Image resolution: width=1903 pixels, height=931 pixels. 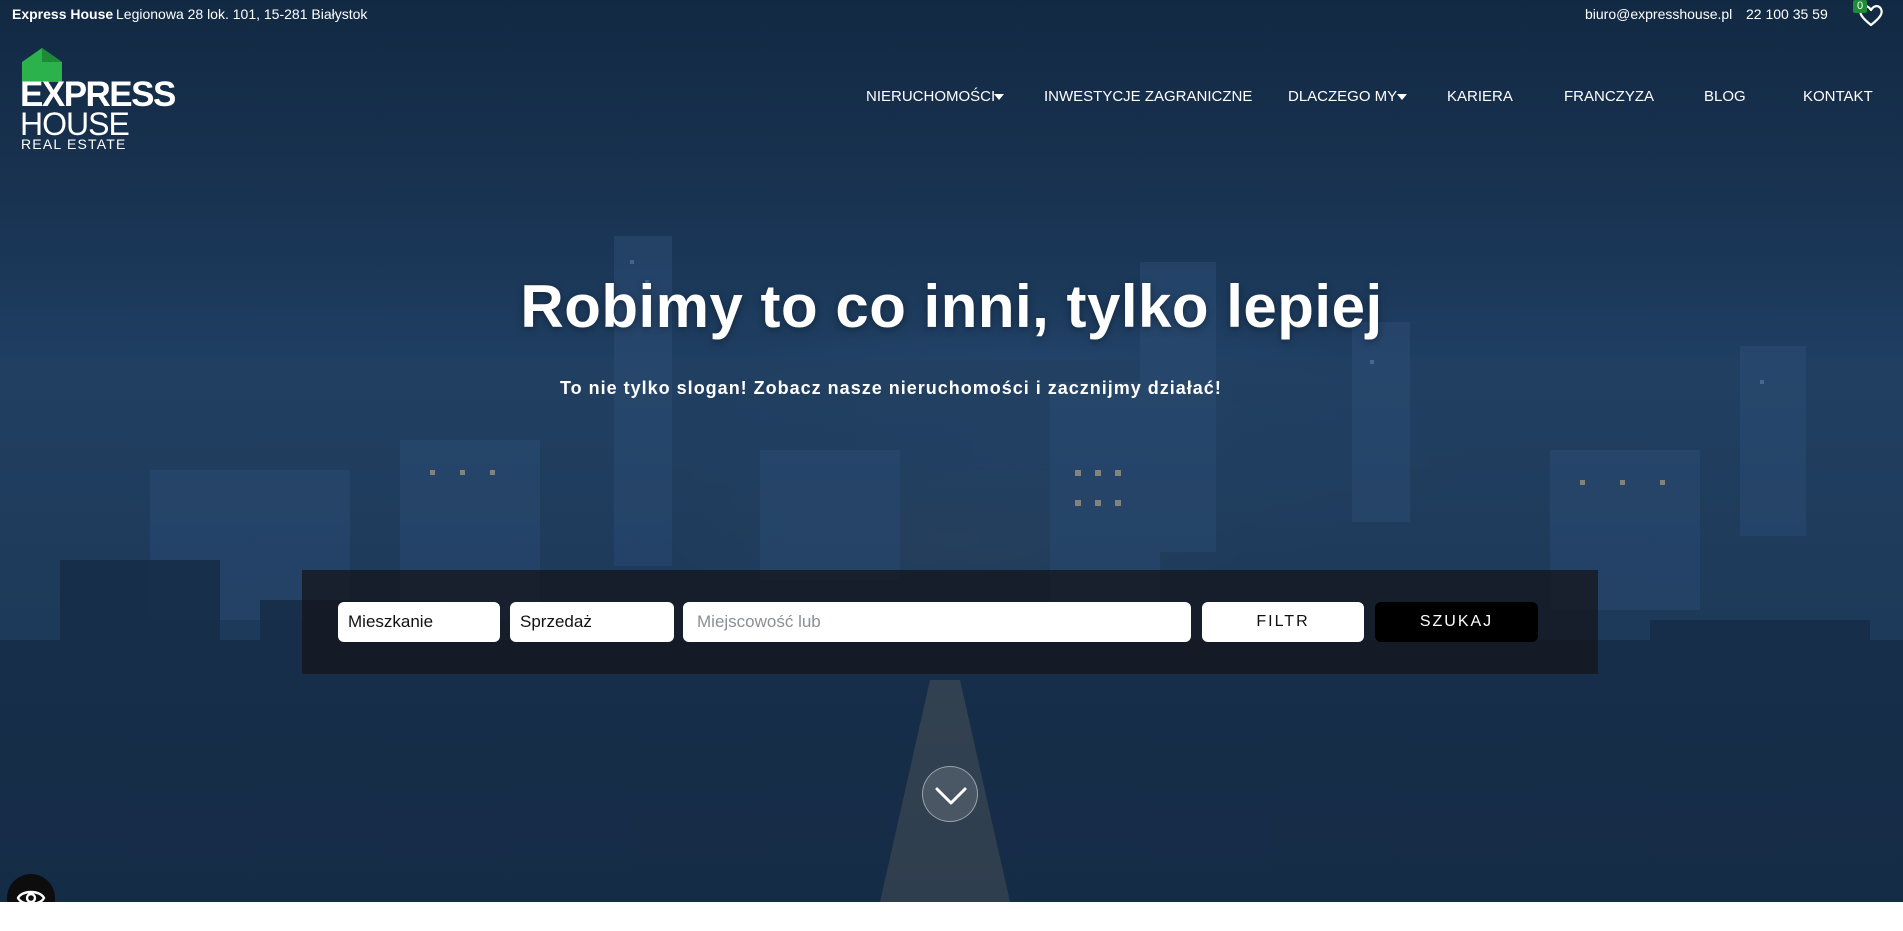 I want to click on nav-item-blog: BLOG, so click(x=1725, y=96).